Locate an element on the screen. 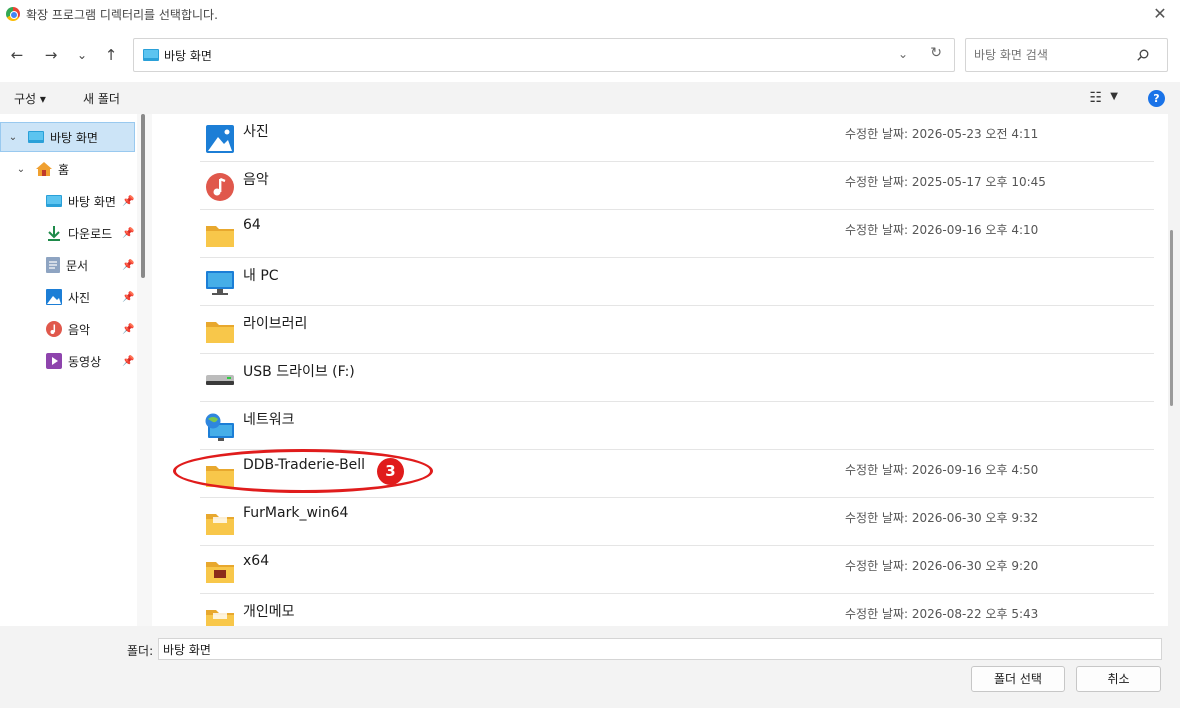 The image size is (1180, 708). search-box is located at coordinates (1066, 55).